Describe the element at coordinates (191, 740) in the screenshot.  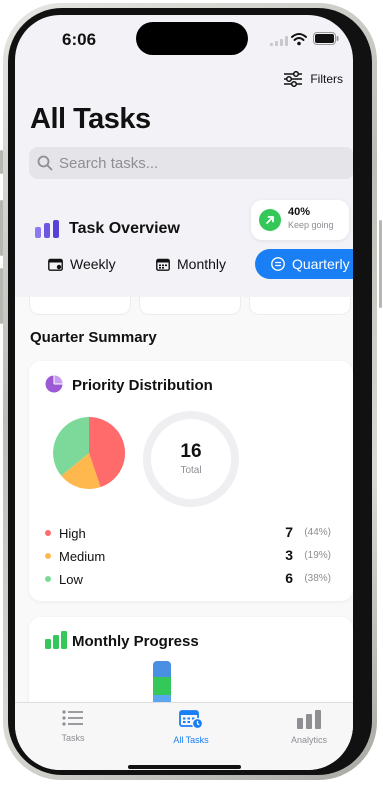
I see `tab-all-tasks-label: All Tasks` at that location.